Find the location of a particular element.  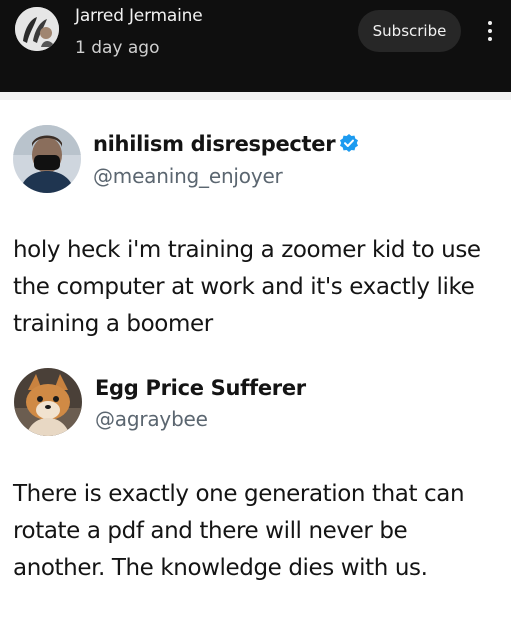

post-timestamp: 1 day ago is located at coordinates (117, 48).